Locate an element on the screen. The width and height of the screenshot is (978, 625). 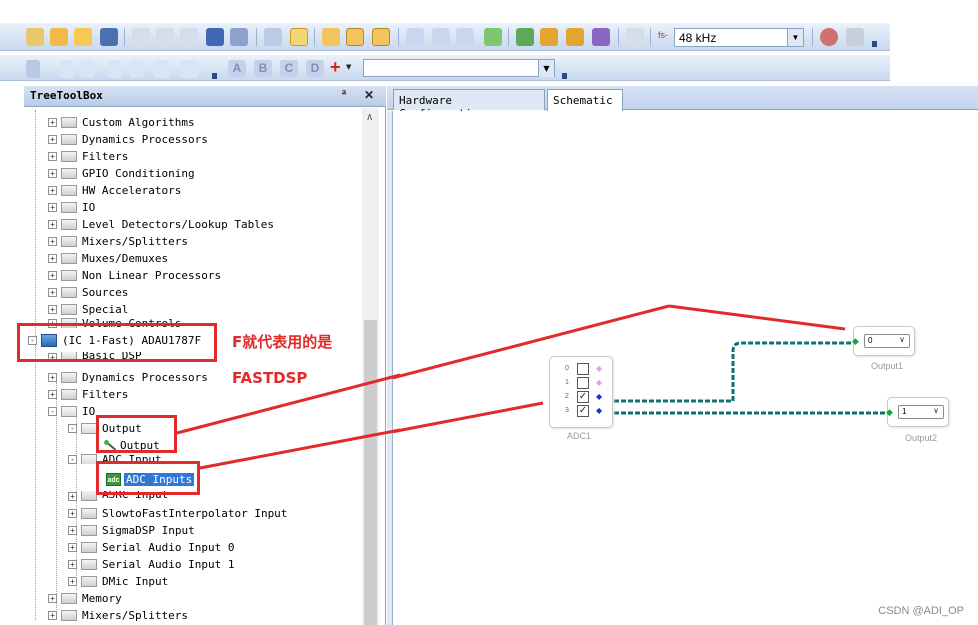
layout-2-icon is located at coordinates (355, 37).